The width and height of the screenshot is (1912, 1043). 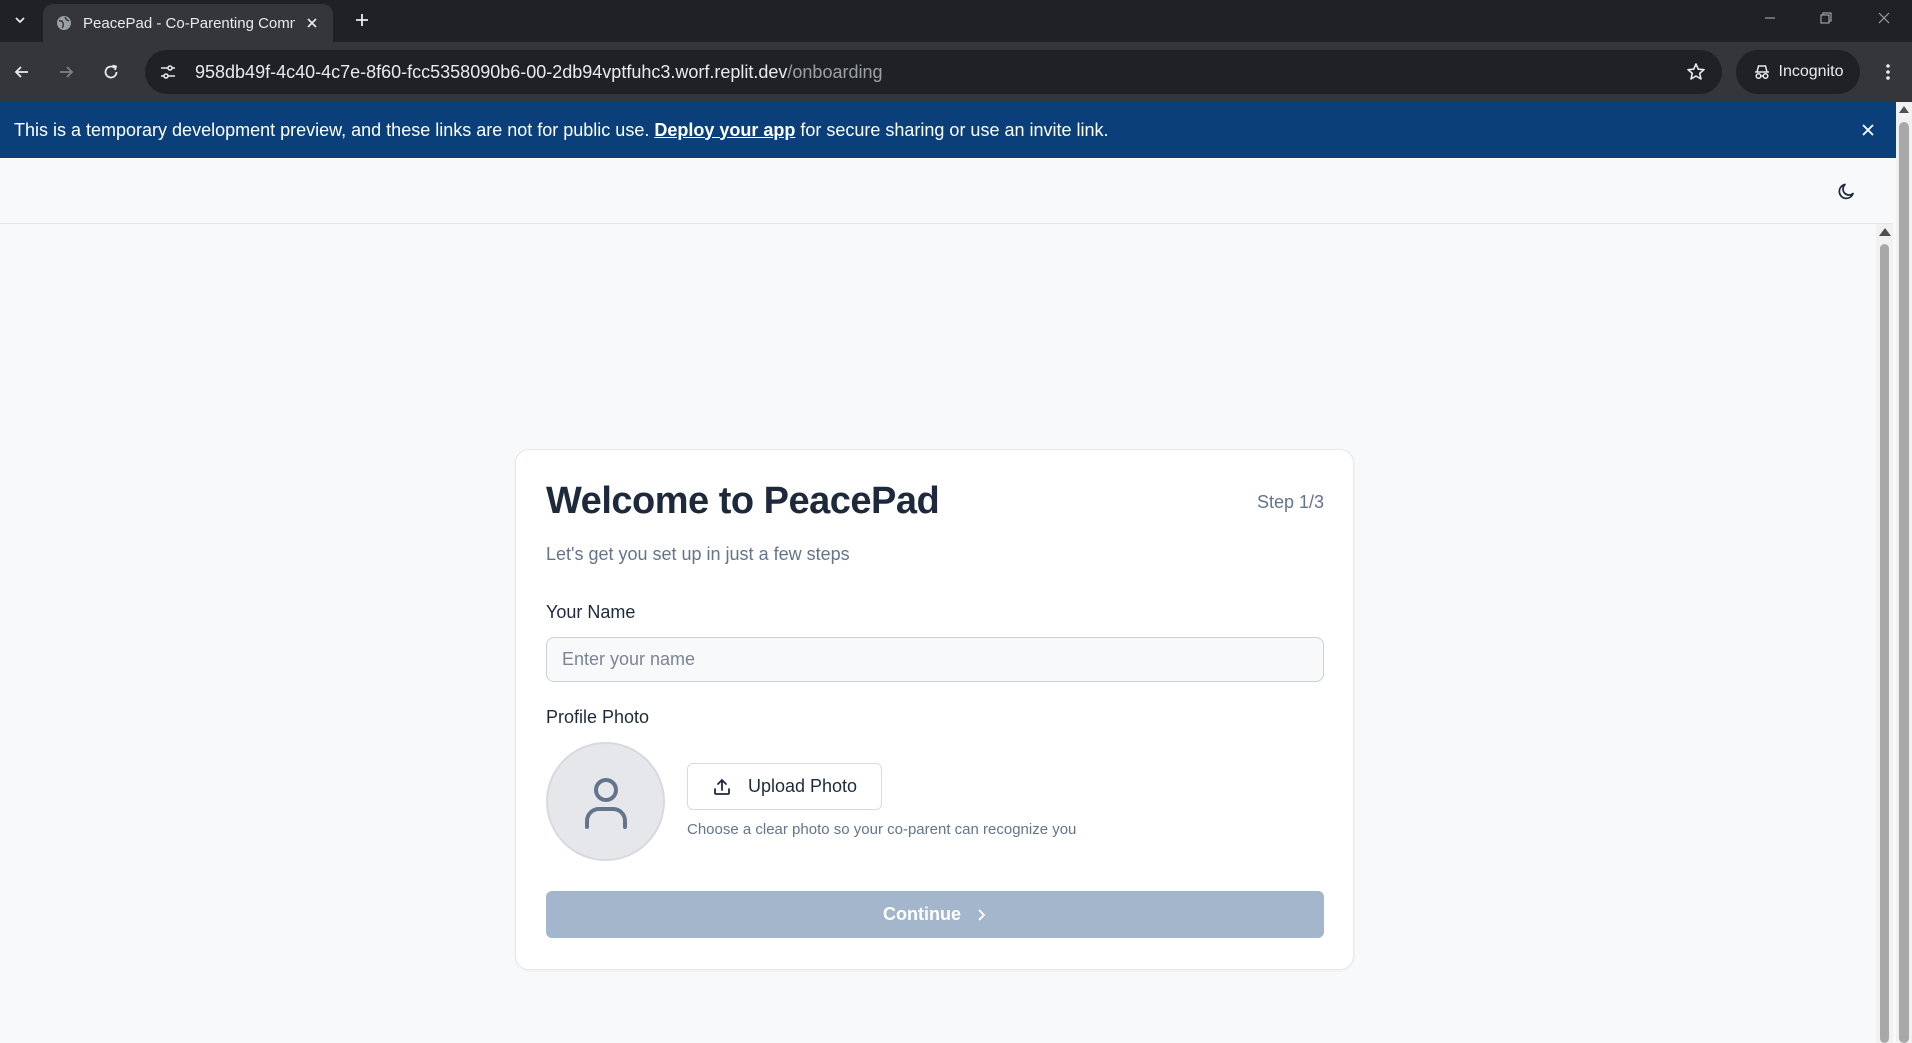 What do you see at coordinates (1696, 72) in the screenshot?
I see `bookmark-star-icon` at bounding box center [1696, 72].